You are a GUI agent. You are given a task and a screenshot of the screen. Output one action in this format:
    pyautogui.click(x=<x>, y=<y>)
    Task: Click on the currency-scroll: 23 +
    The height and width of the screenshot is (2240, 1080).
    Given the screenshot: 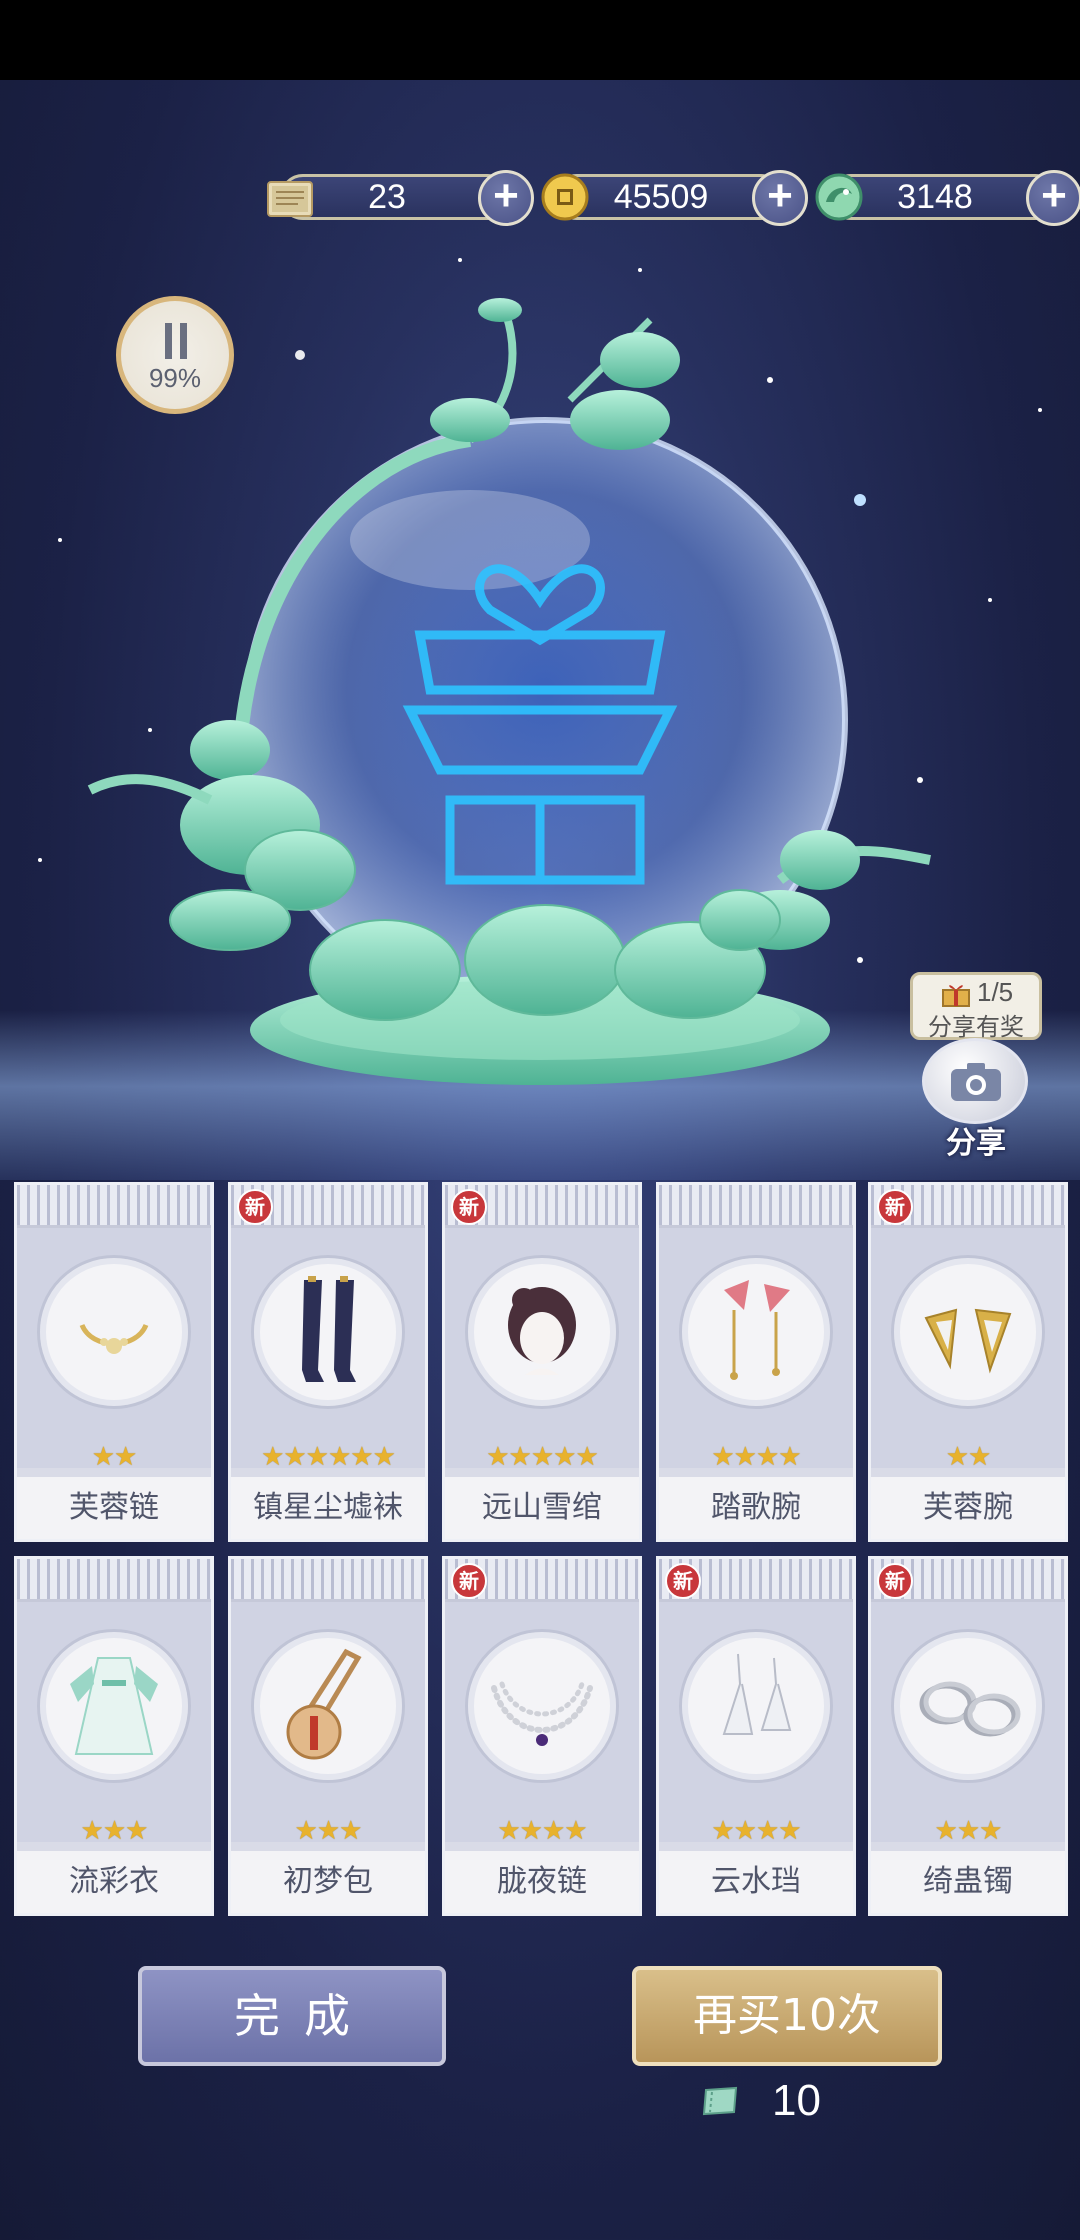 What is the action you would take?
    pyautogui.click(x=398, y=198)
    